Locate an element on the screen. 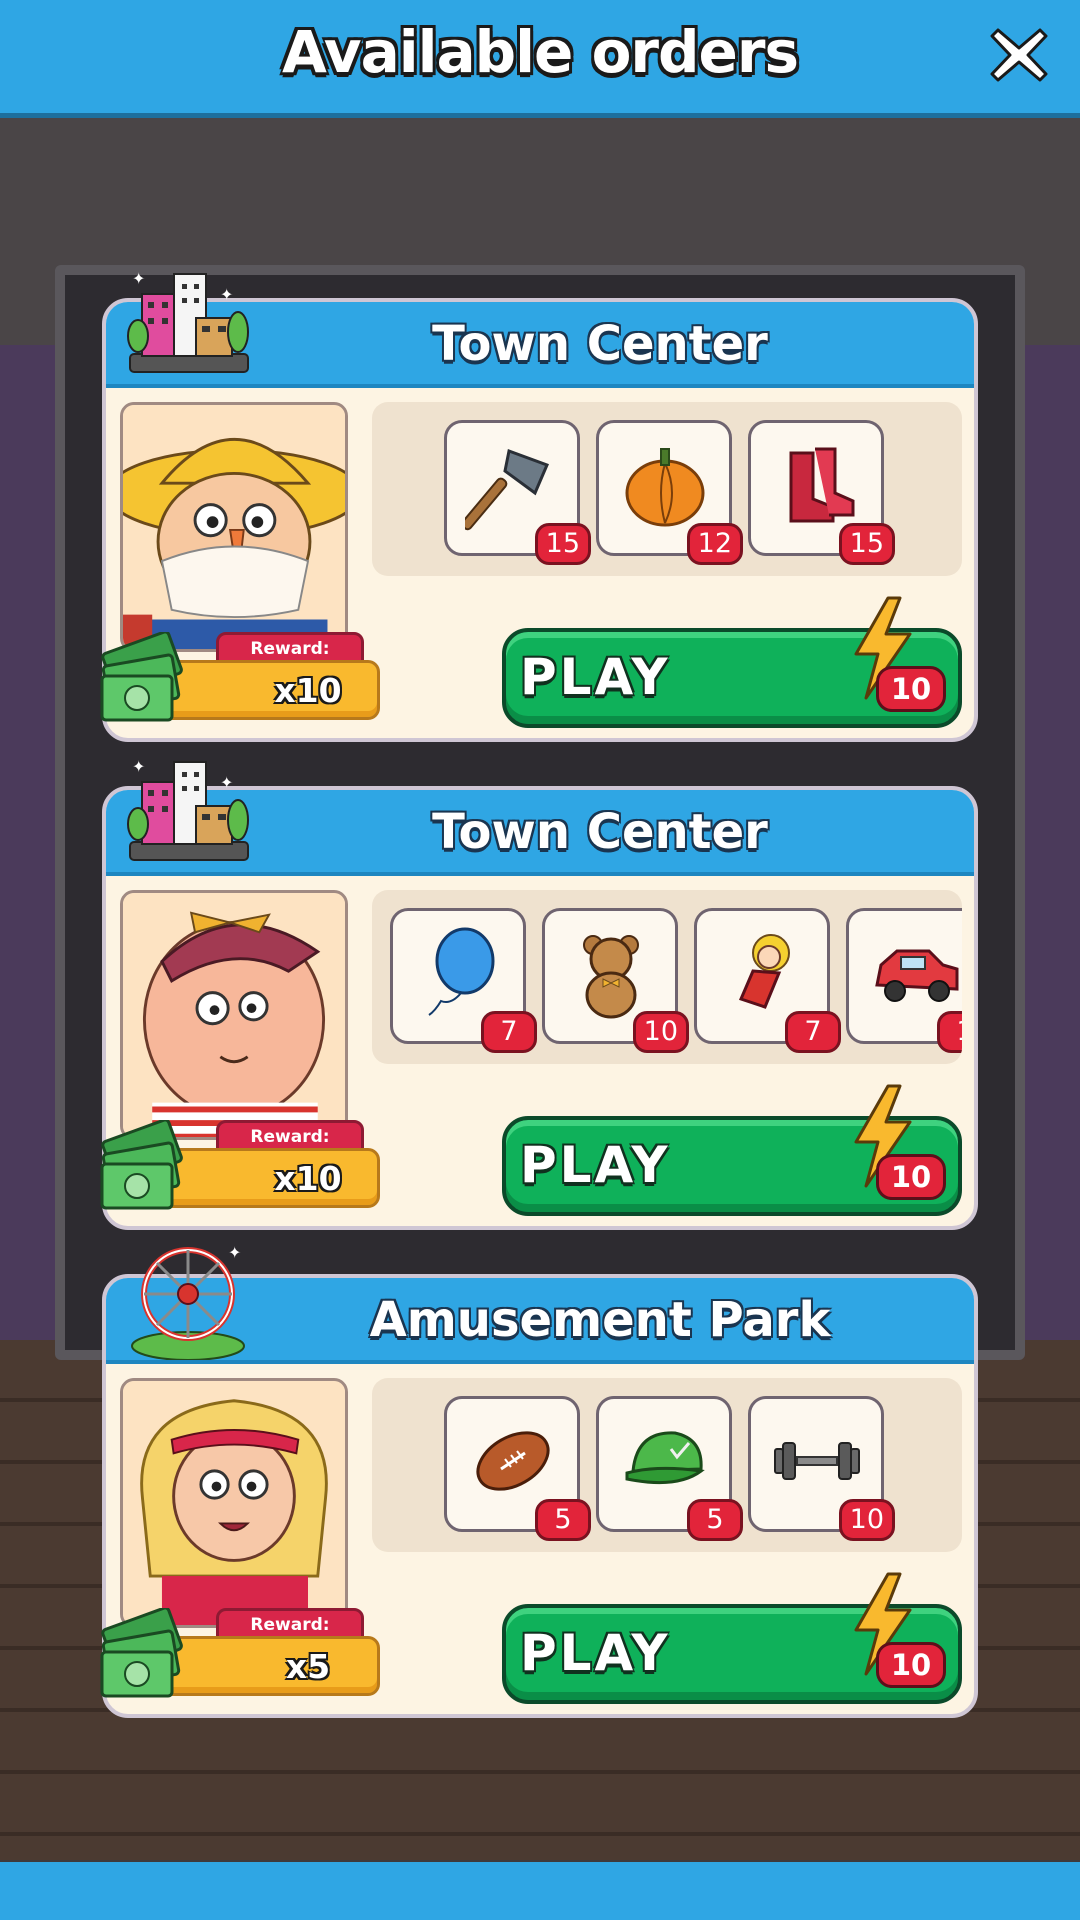 This screenshot has width=1080, height=1920. top-bar: Available orders is located at coordinates (540, 59).